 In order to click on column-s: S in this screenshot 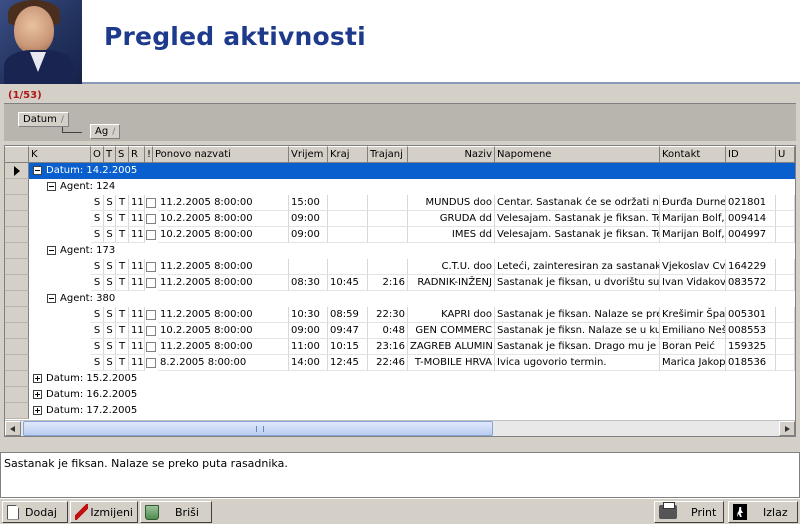, I will do `click(122, 154)`.